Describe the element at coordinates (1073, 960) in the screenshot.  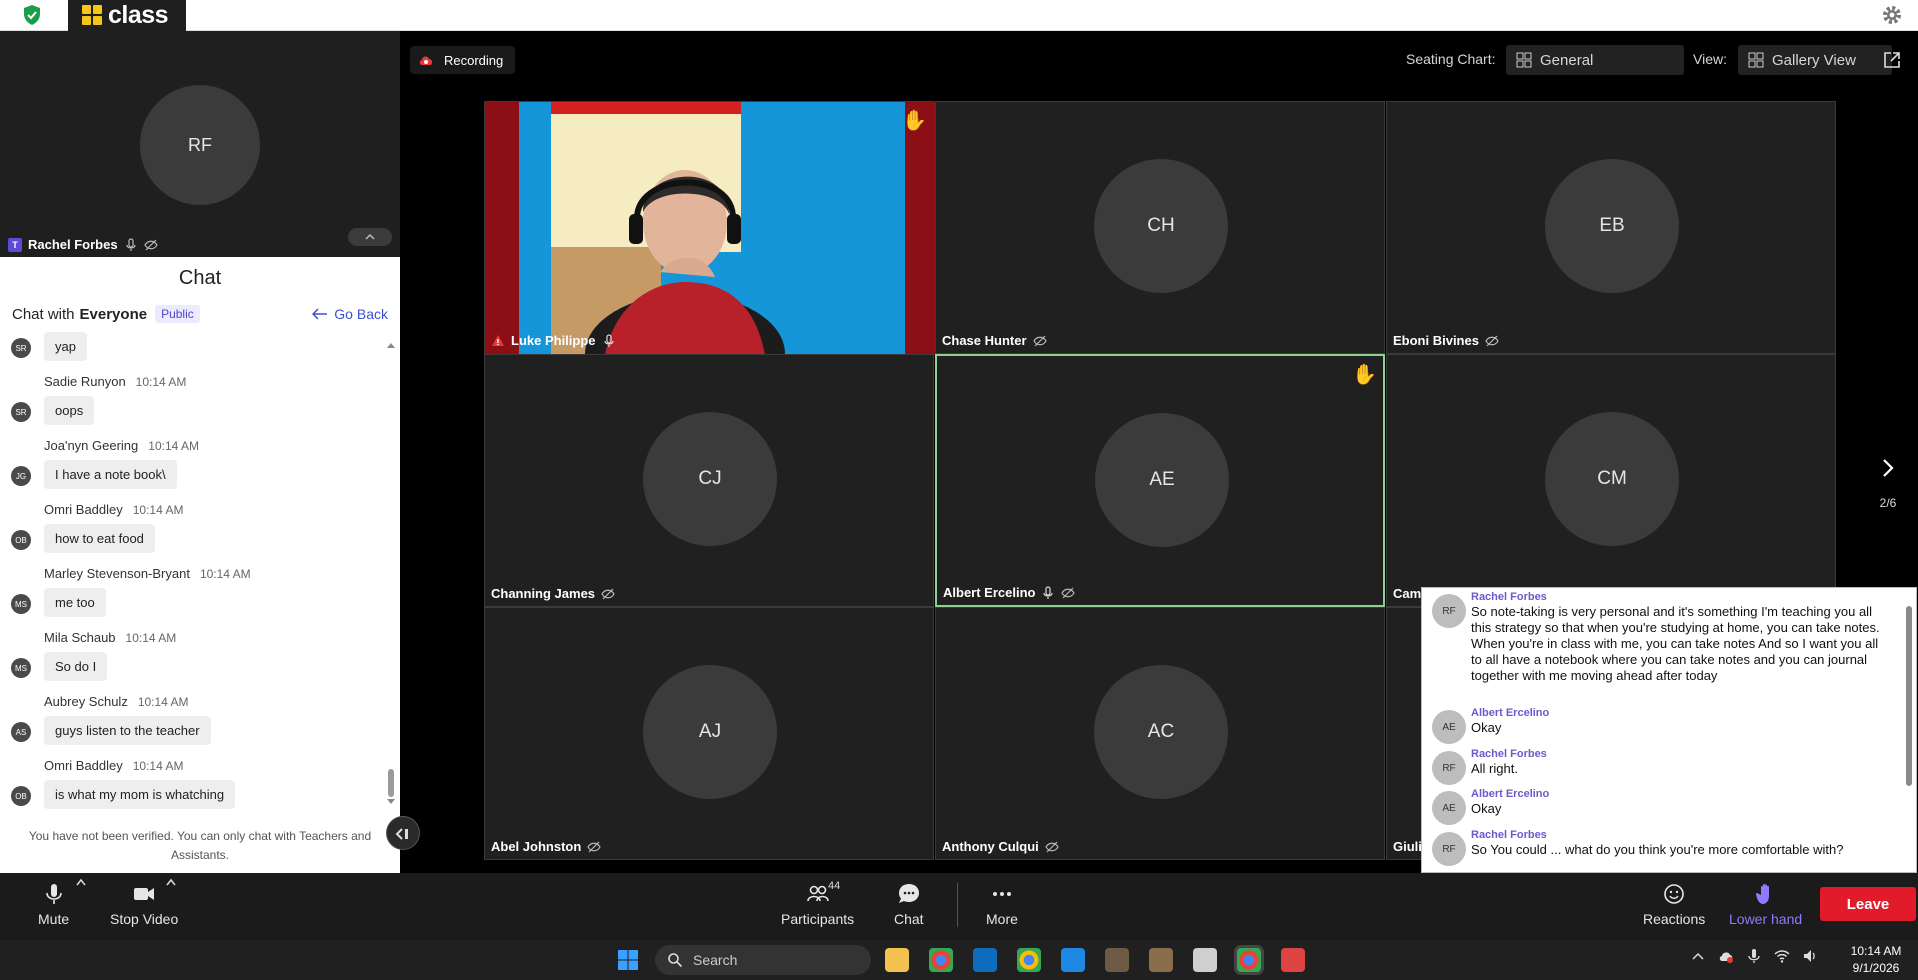
I see `store-icon` at that location.